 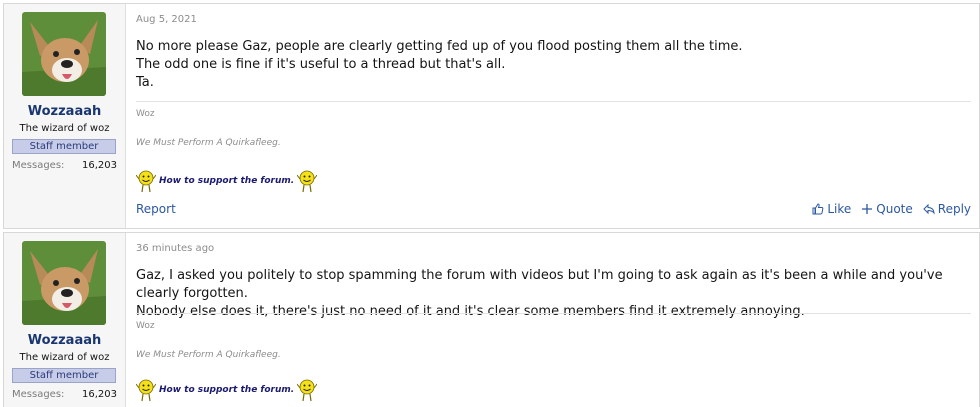 I want to click on like-label: Like, so click(x=839, y=209).